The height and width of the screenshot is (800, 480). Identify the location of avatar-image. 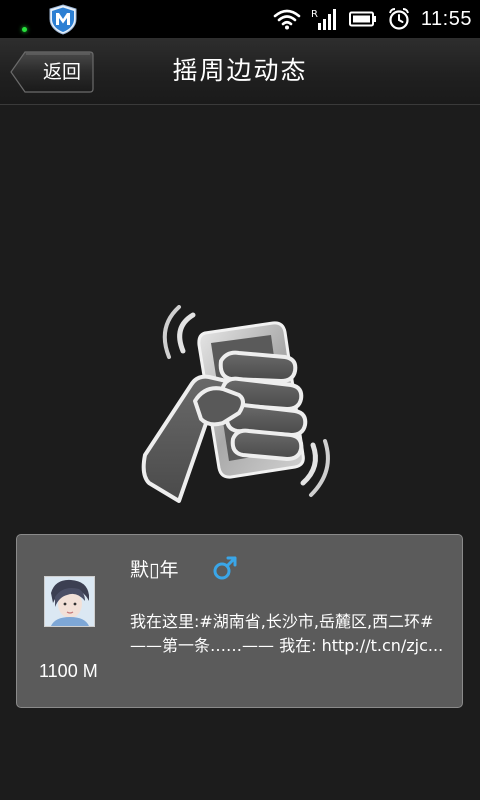
(69, 601).